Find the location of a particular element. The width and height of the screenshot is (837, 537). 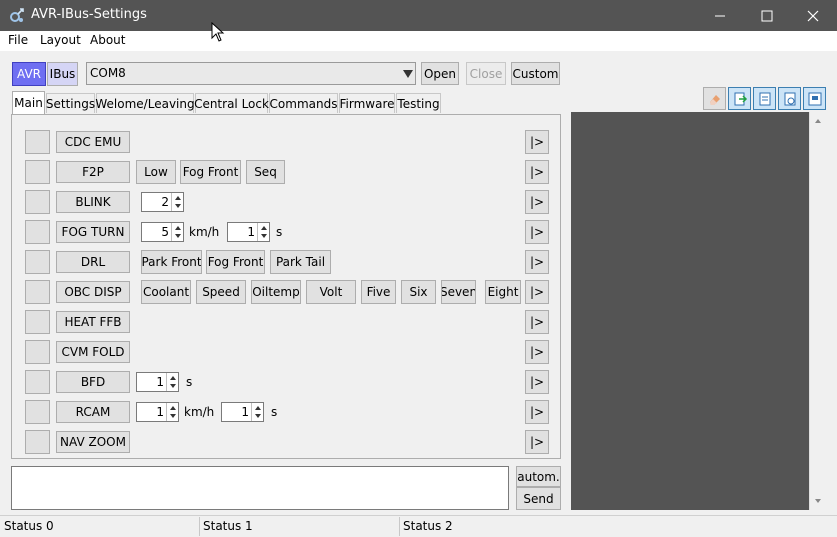

obc-speed-button: Speed is located at coordinates (221, 292).